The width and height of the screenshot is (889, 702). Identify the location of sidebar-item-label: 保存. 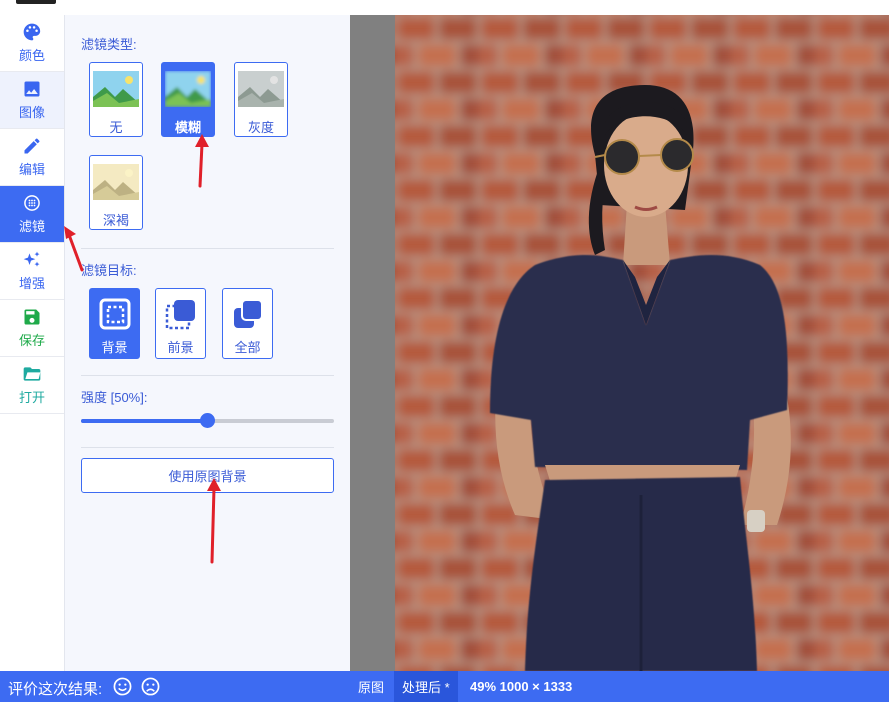
(31, 340).